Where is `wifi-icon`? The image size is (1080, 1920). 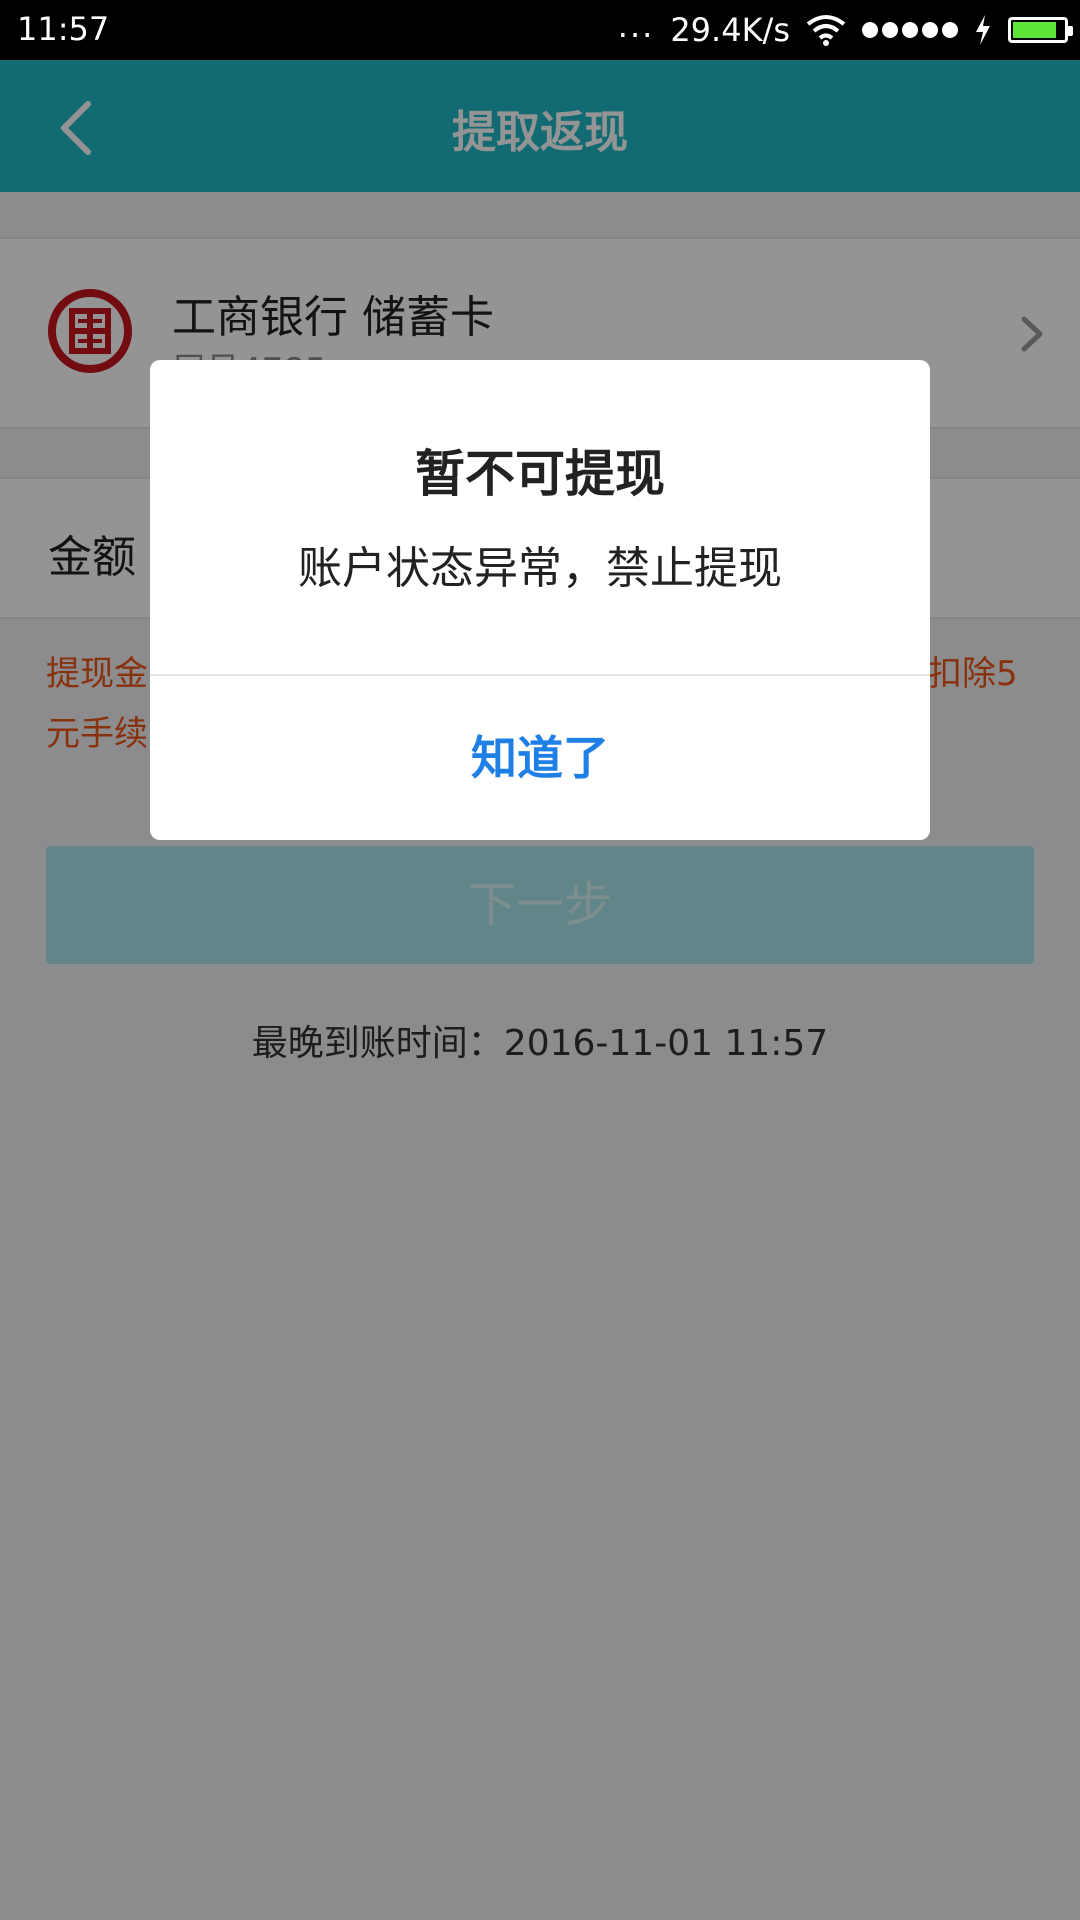 wifi-icon is located at coordinates (826, 30).